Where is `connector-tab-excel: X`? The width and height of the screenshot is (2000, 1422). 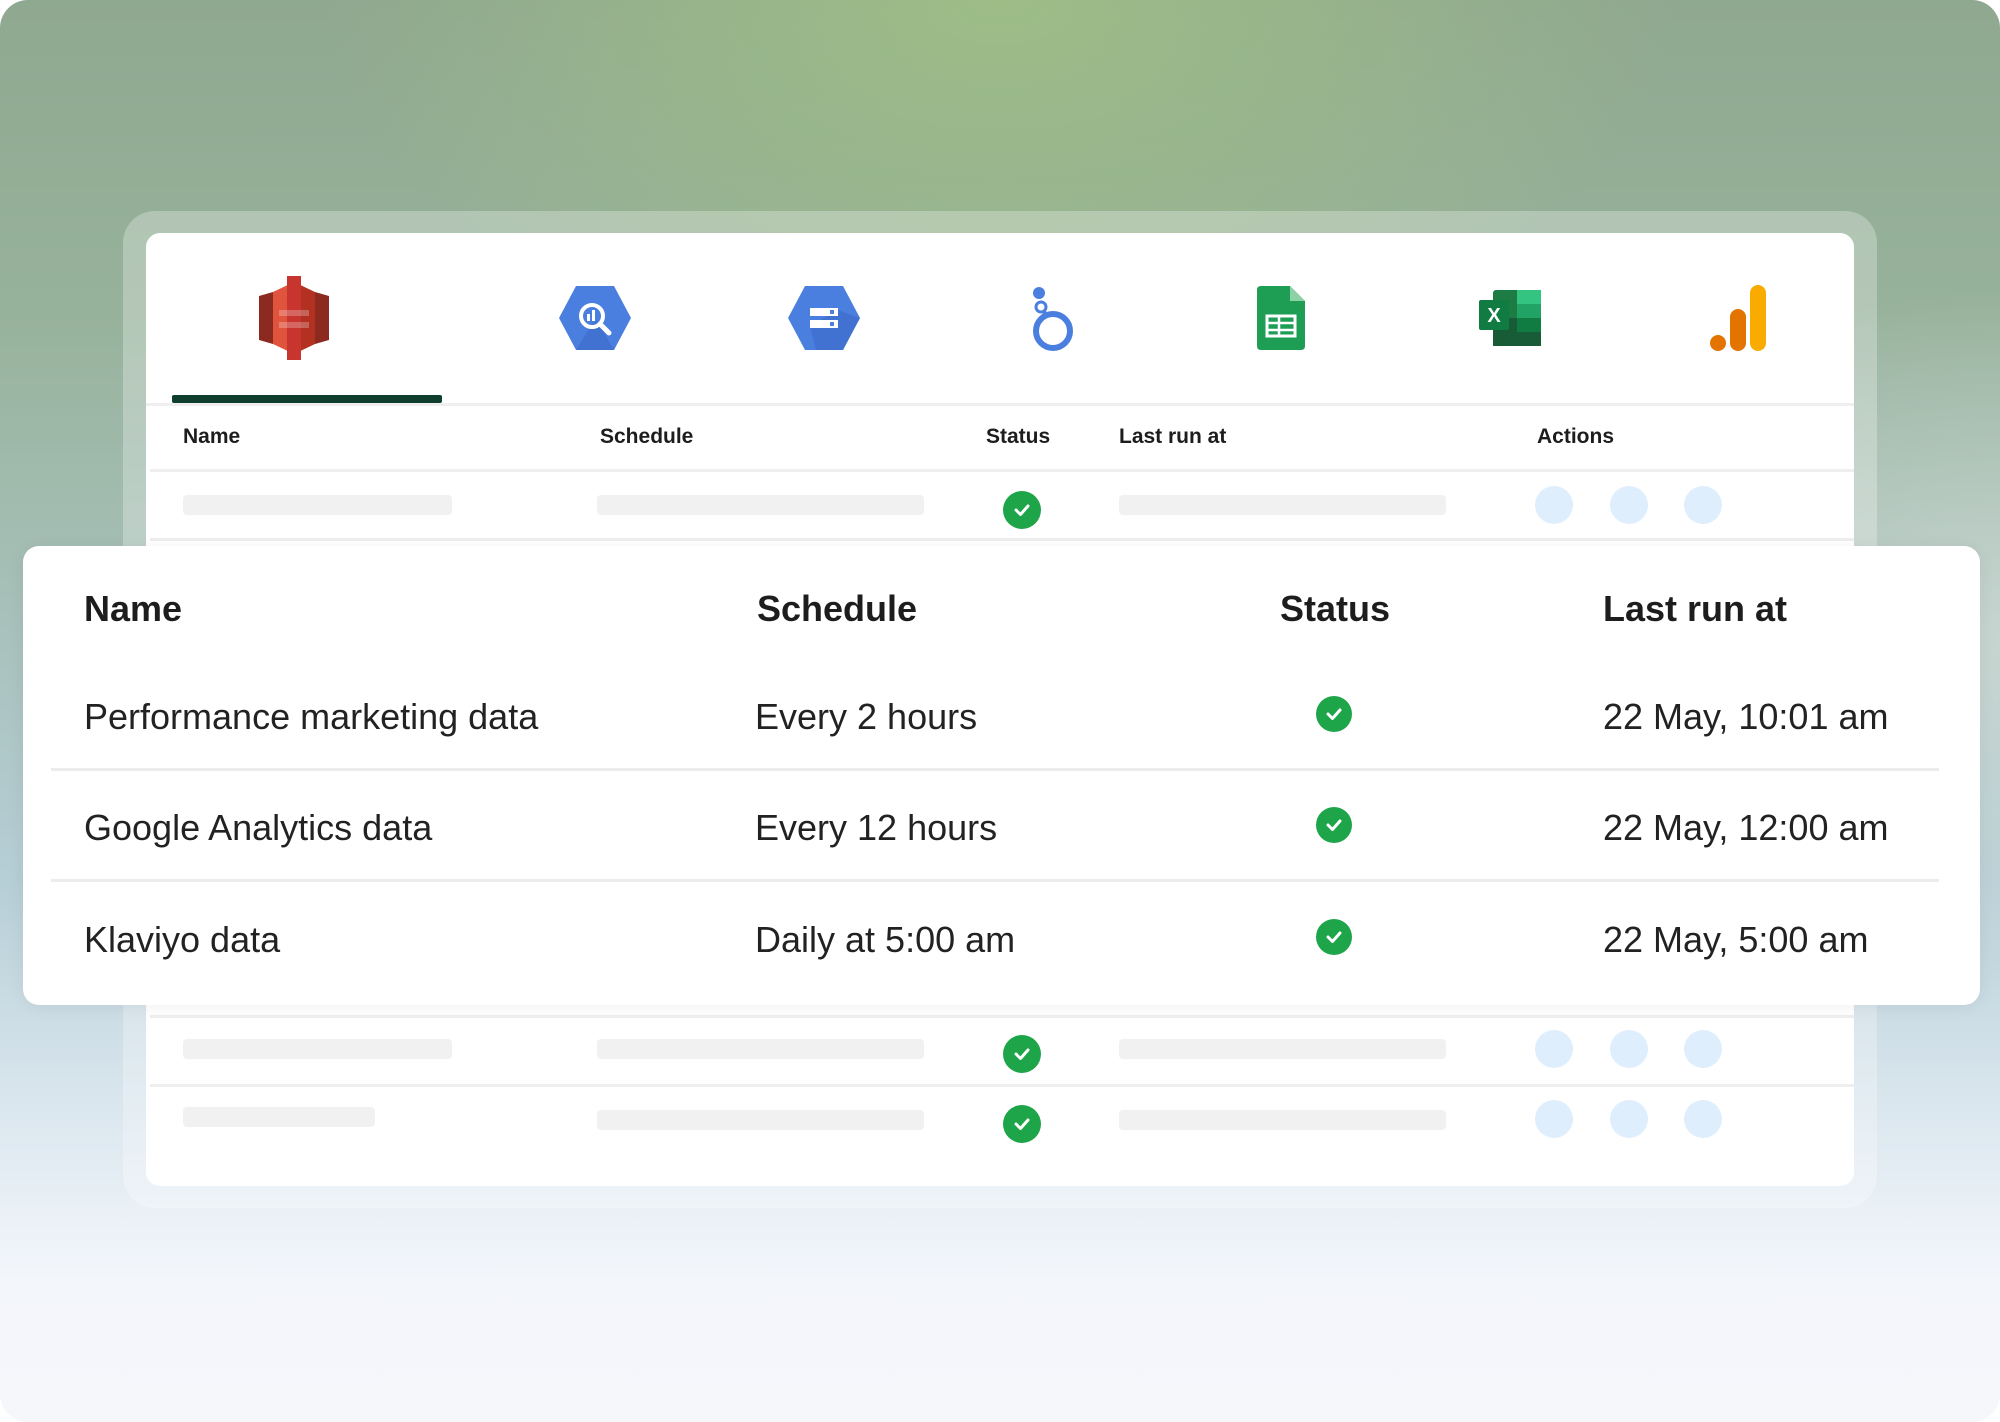
connector-tab-excel: X is located at coordinates (1510, 318).